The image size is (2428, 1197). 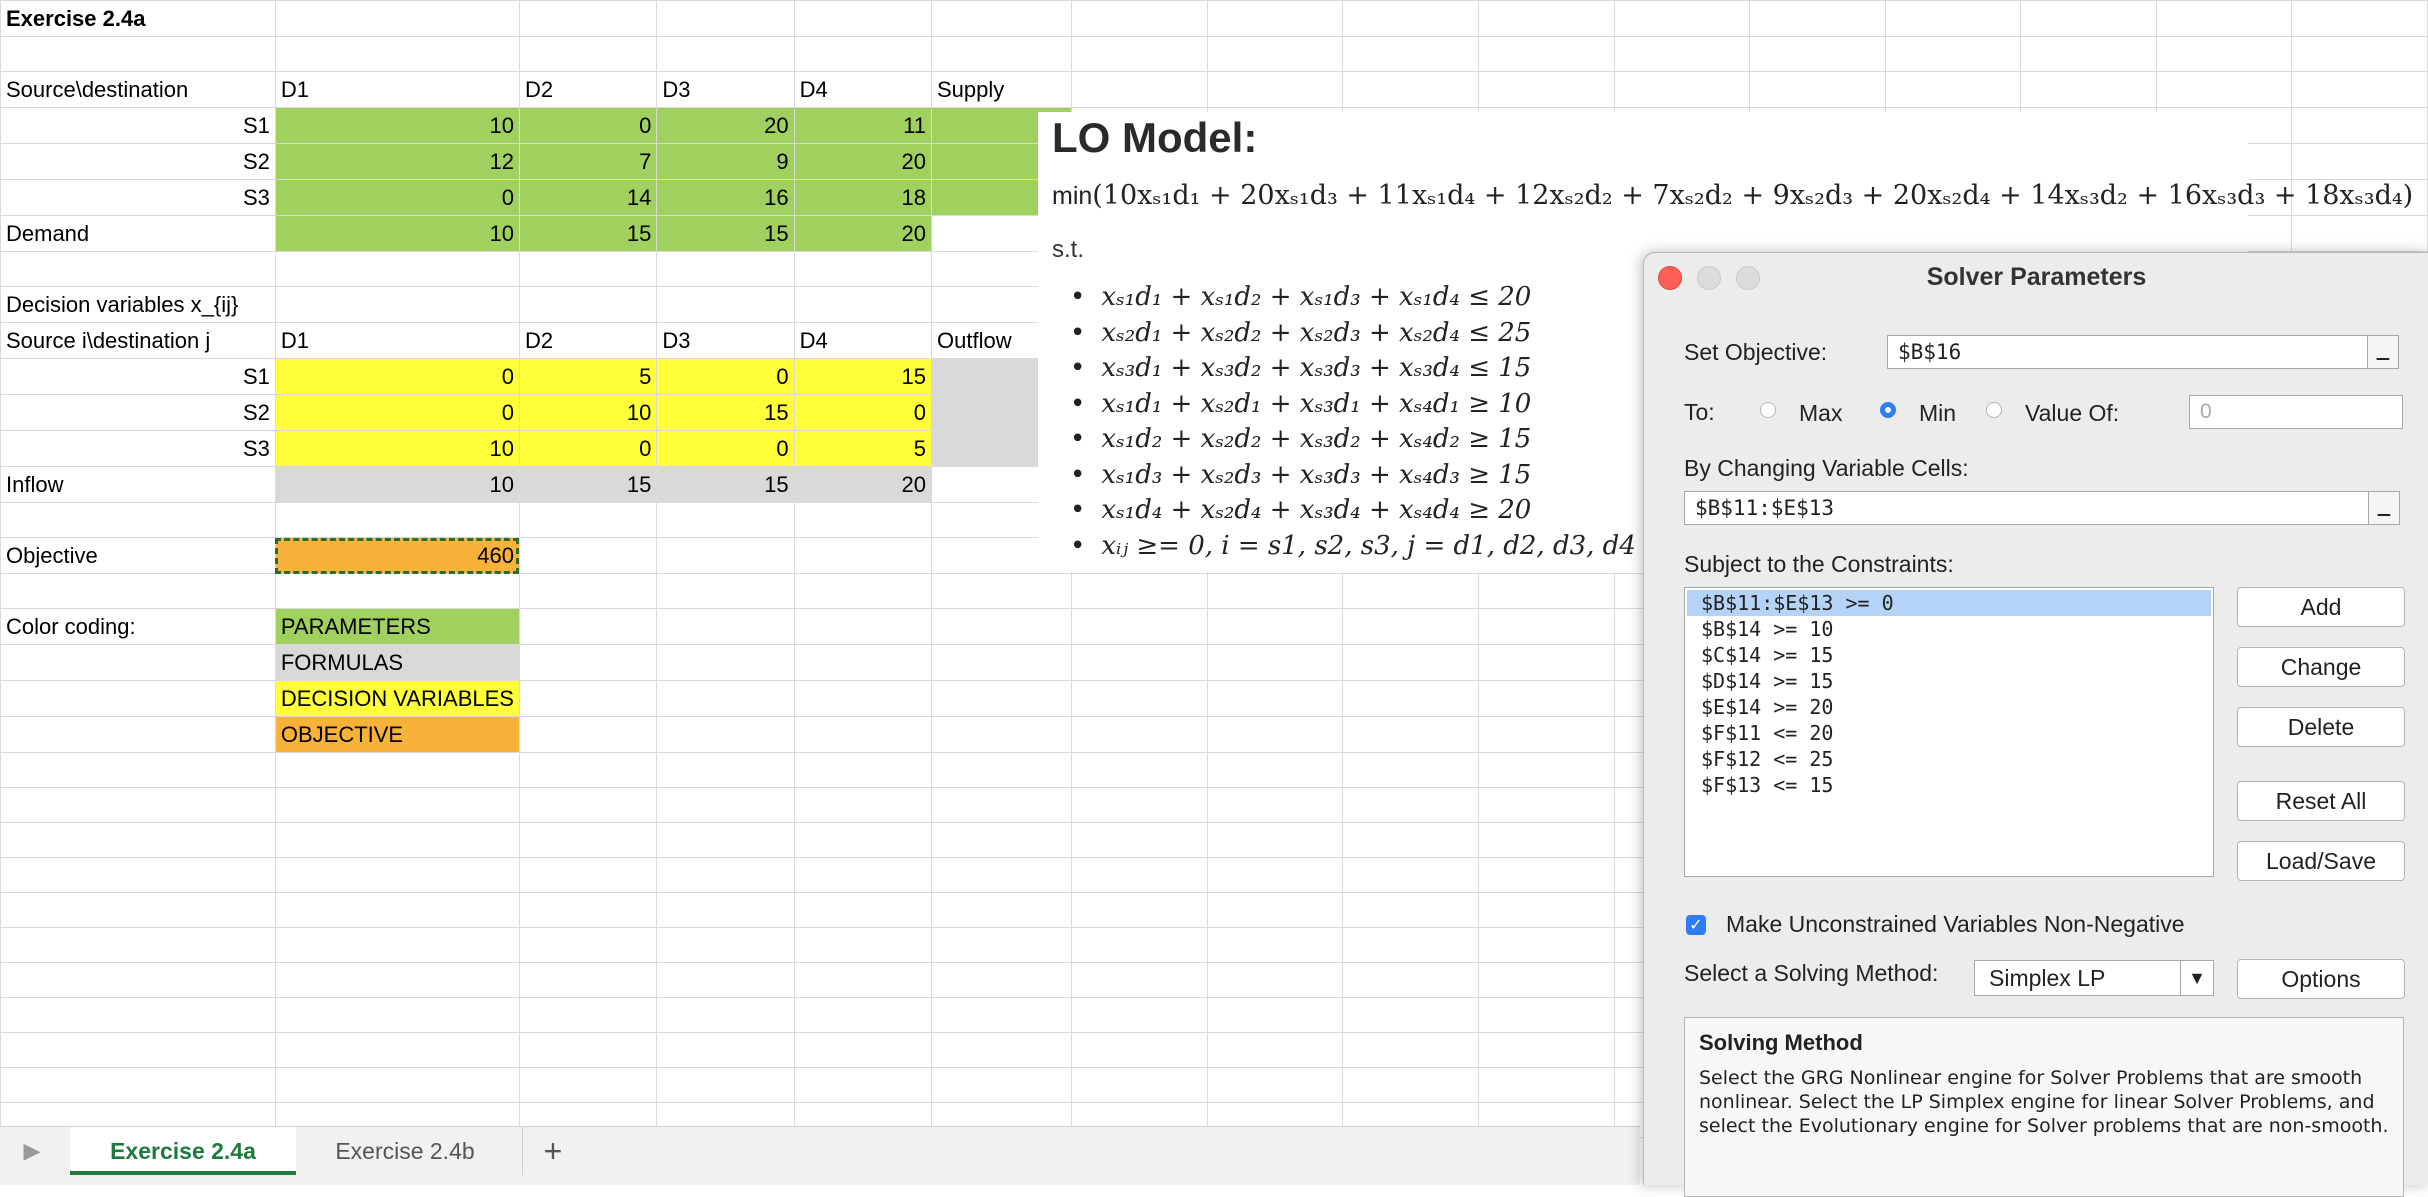 What do you see at coordinates (1709, 278) in the screenshot?
I see `minimize-icon` at bounding box center [1709, 278].